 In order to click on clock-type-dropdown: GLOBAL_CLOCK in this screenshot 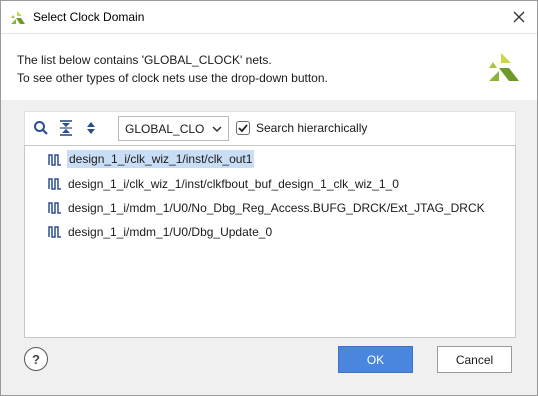, I will do `click(173, 128)`.